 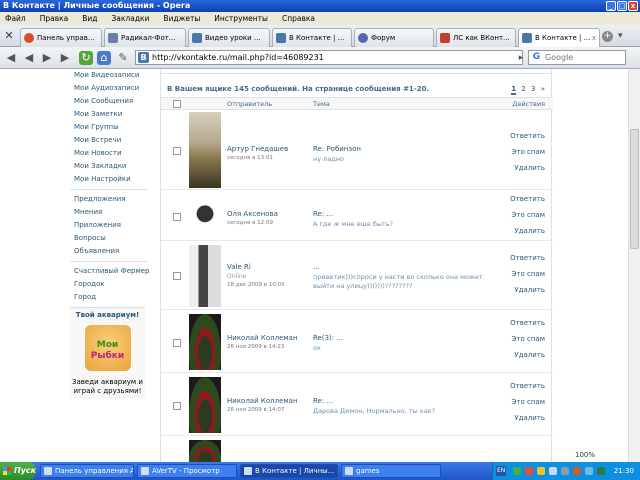 What do you see at coordinates (634, 189) in the screenshot?
I see `scroll-thumb` at bounding box center [634, 189].